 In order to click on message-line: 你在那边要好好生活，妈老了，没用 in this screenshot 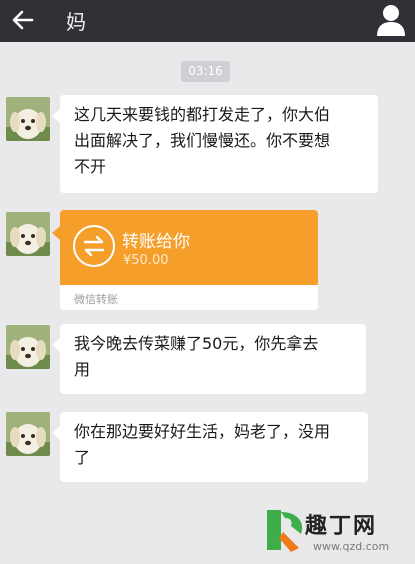, I will do `click(202, 431)`.